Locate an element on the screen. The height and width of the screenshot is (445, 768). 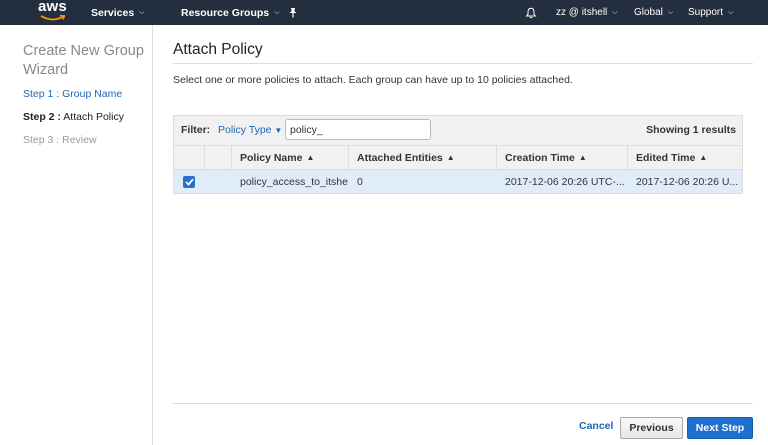
row-select-cell is located at coordinates (189, 181).